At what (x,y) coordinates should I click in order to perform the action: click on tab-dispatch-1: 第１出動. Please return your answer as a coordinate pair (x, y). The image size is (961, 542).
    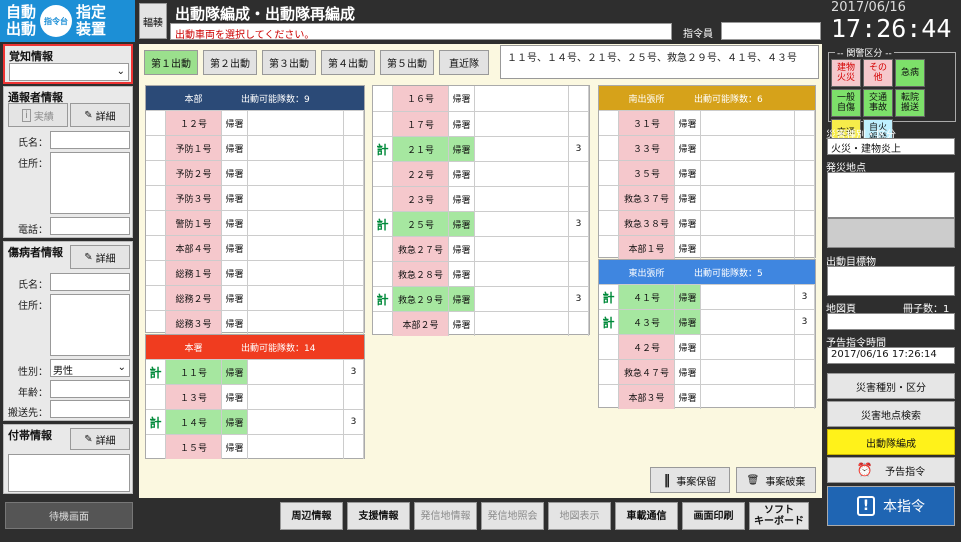
    Looking at the image, I should click on (171, 62).